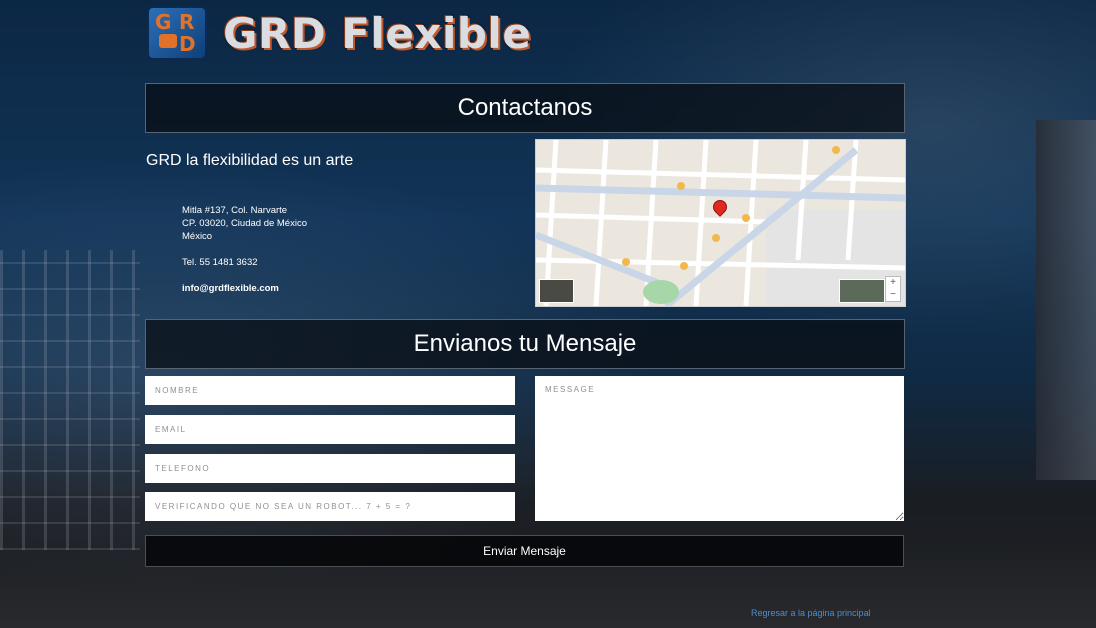 The image size is (1096, 628). What do you see at coordinates (330, 506) in the screenshot?
I see `captcha-input` at bounding box center [330, 506].